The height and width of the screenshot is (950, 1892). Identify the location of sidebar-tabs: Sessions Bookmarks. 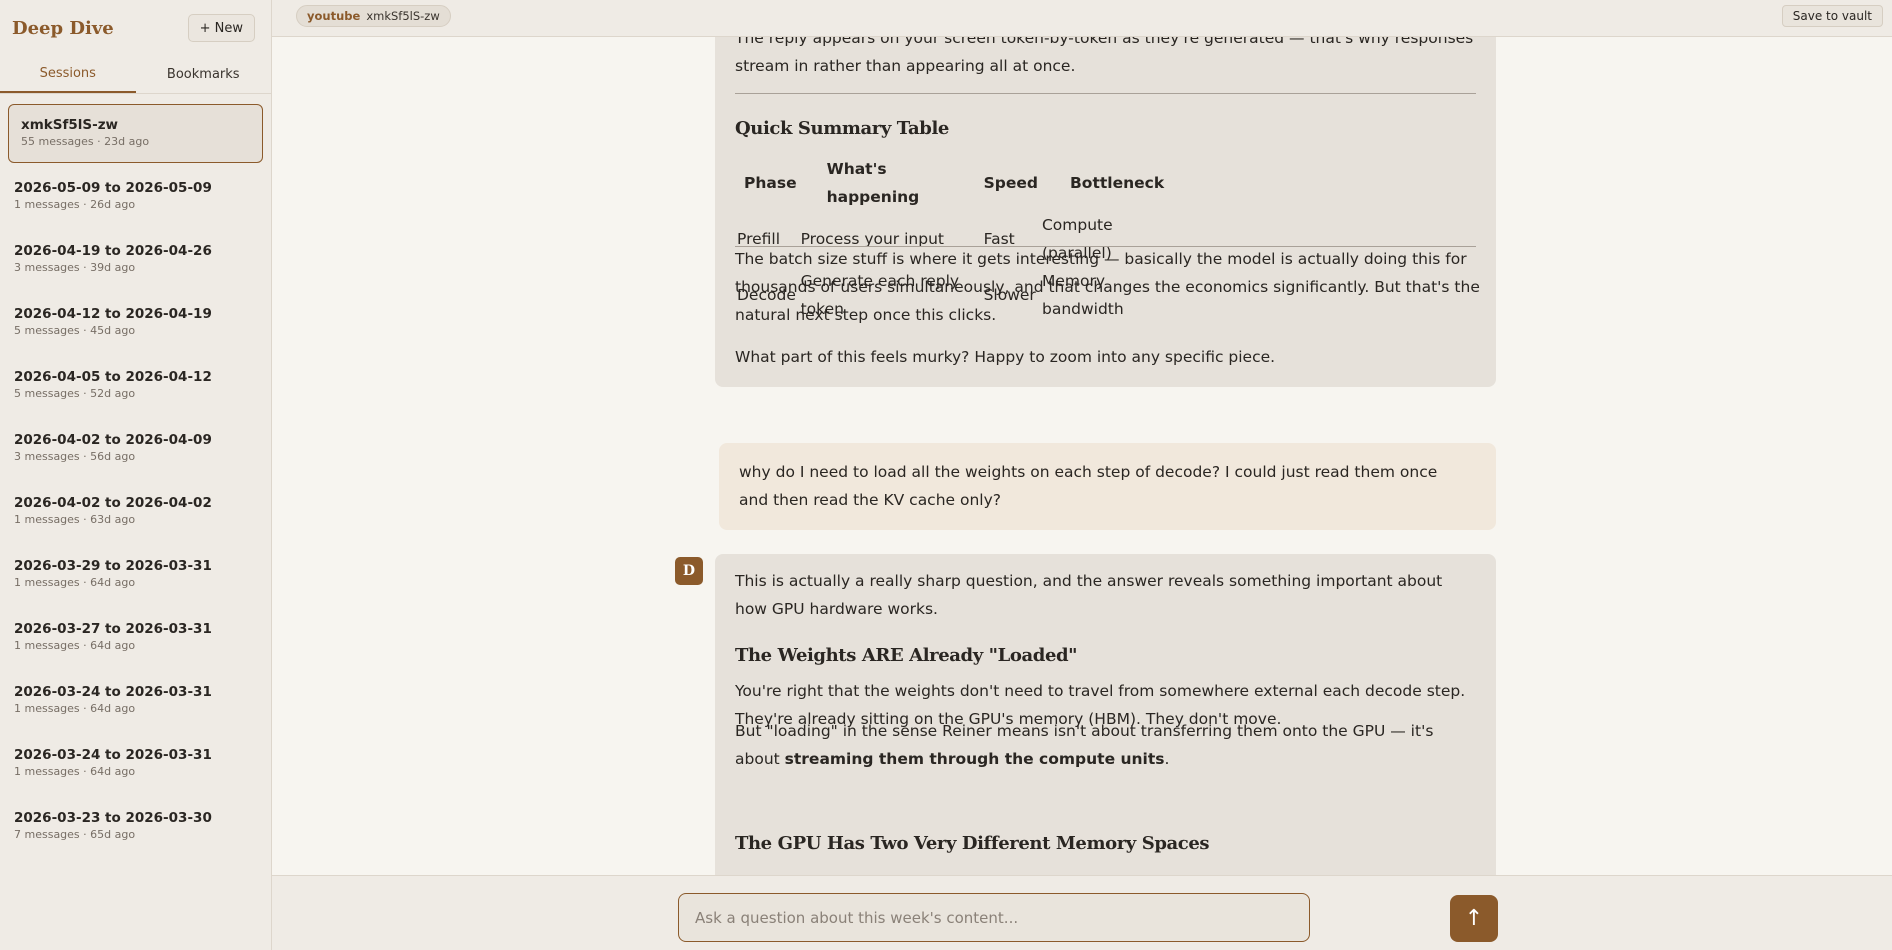
(135, 75).